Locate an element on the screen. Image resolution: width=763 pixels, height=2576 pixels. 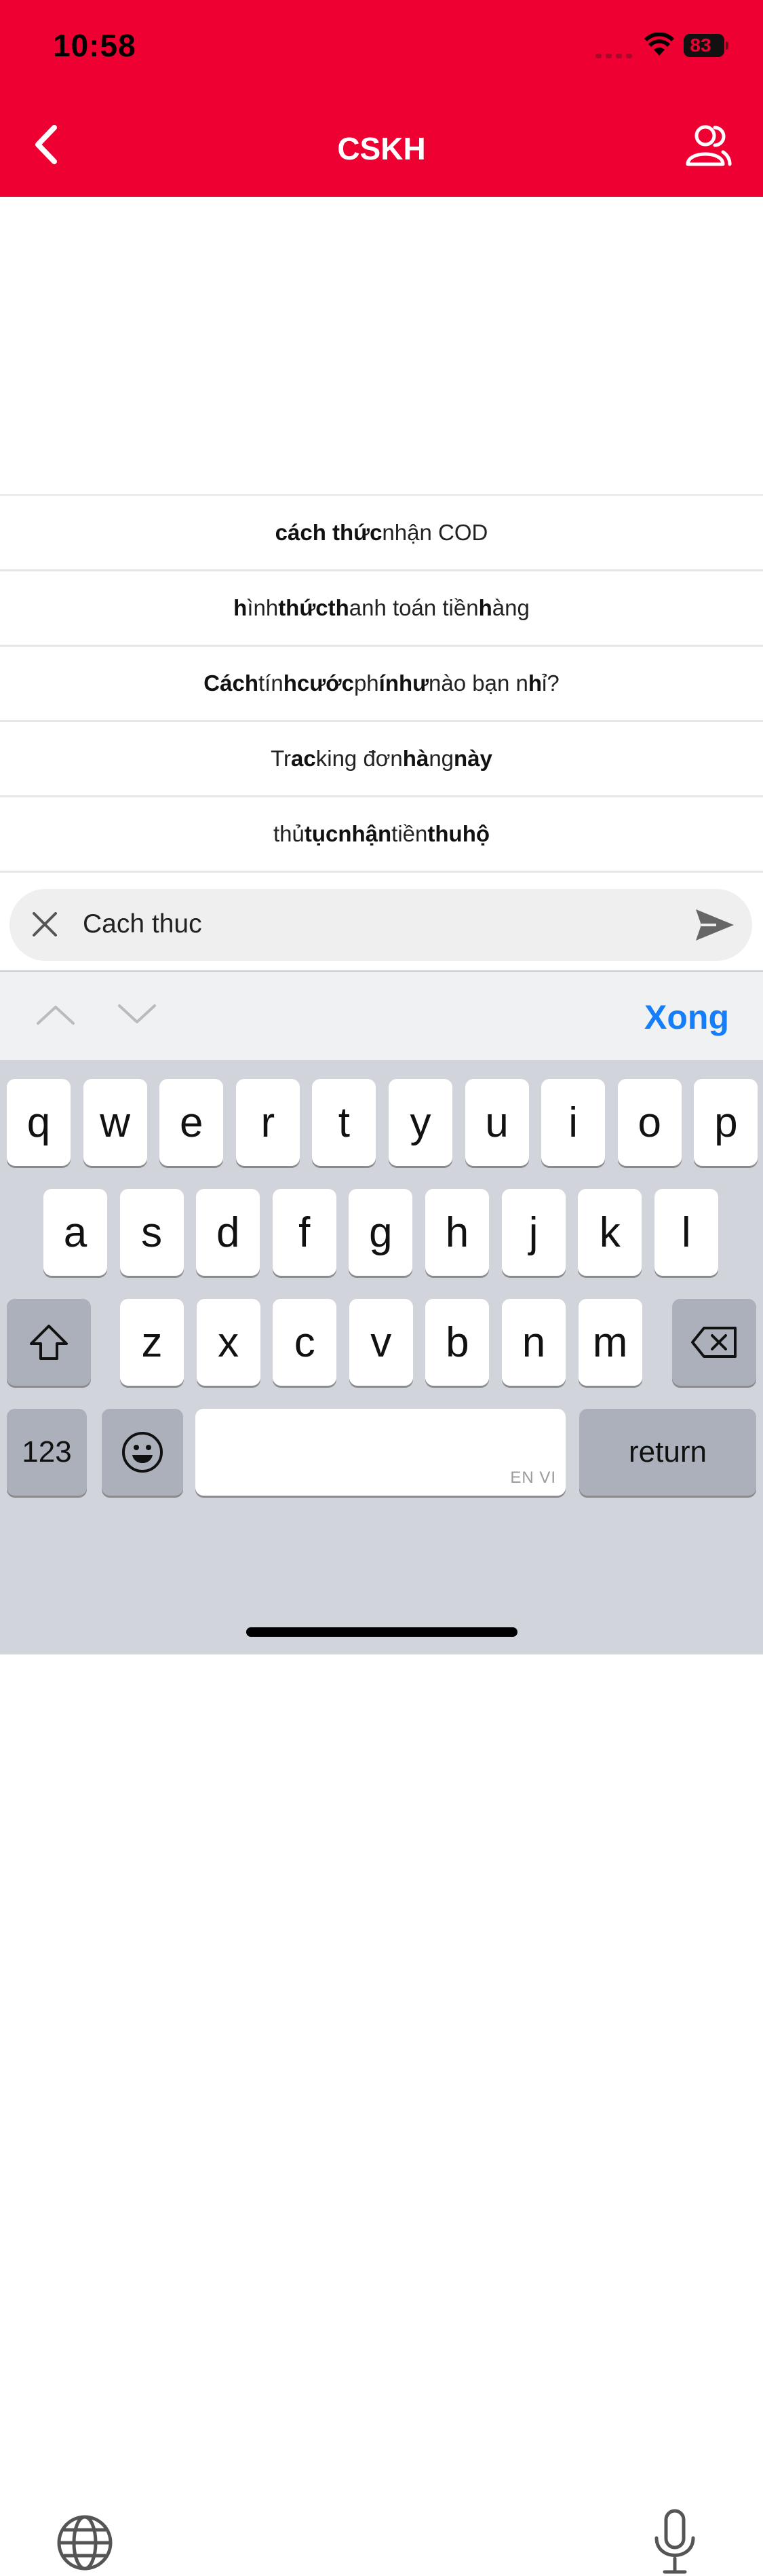
suggestion-text-part: Cách is located at coordinates (230, 683).